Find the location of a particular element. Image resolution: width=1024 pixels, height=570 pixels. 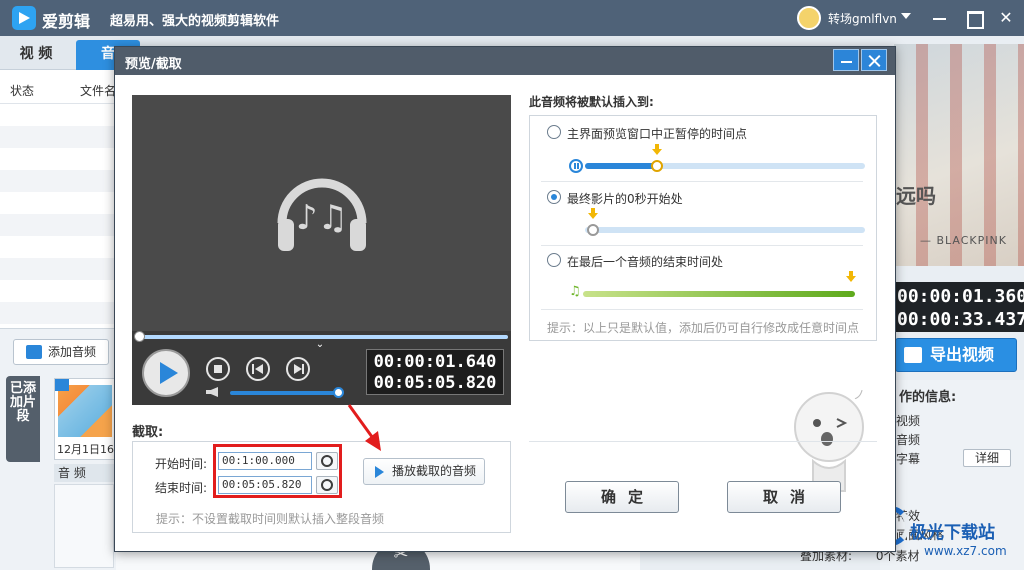

next-button is located at coordinates (298, 369).